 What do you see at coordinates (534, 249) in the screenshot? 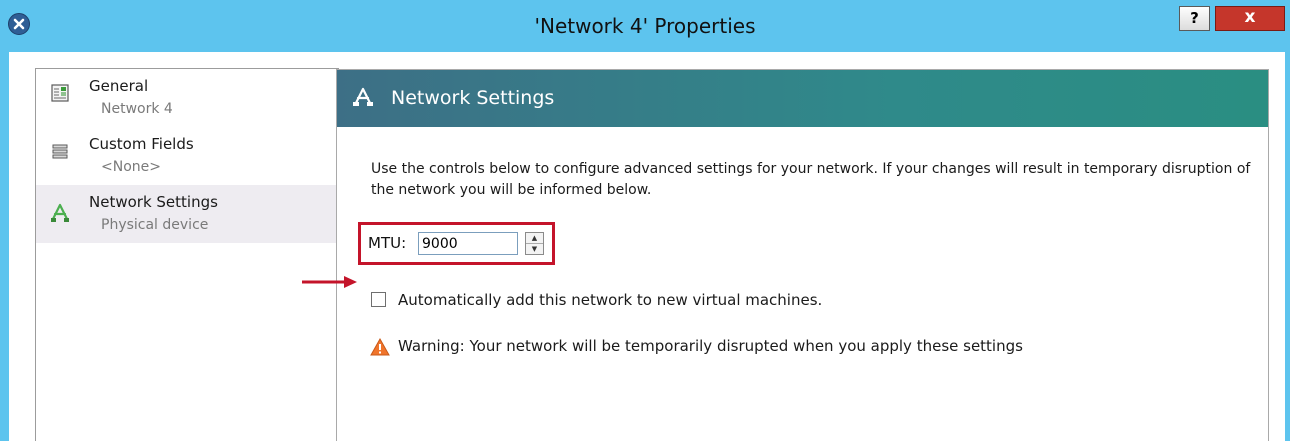
I see `spinner-down-icon: ▼` at bounding box center [534, 249].